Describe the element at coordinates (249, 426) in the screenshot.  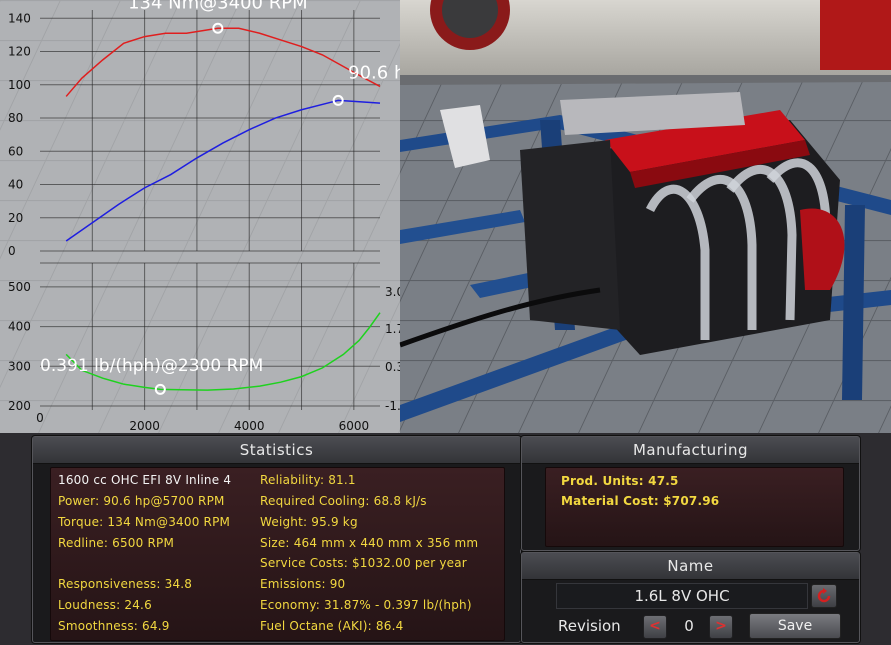
I see `bottom-xtick-label: 4000` at that location.